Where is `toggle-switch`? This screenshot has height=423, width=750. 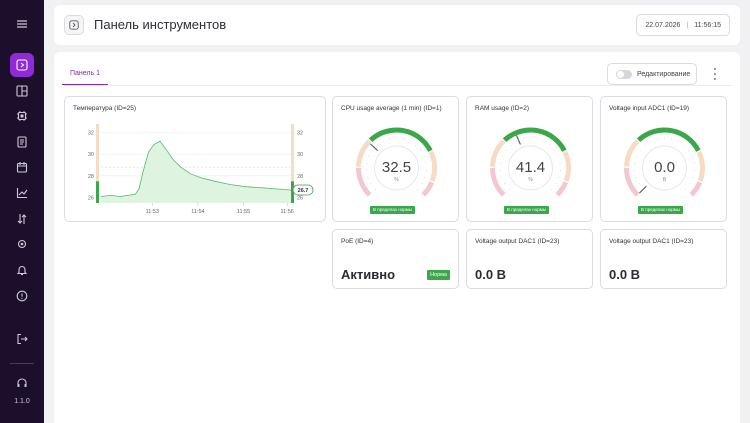 toggle-switch is located at coordinates (624, 74).